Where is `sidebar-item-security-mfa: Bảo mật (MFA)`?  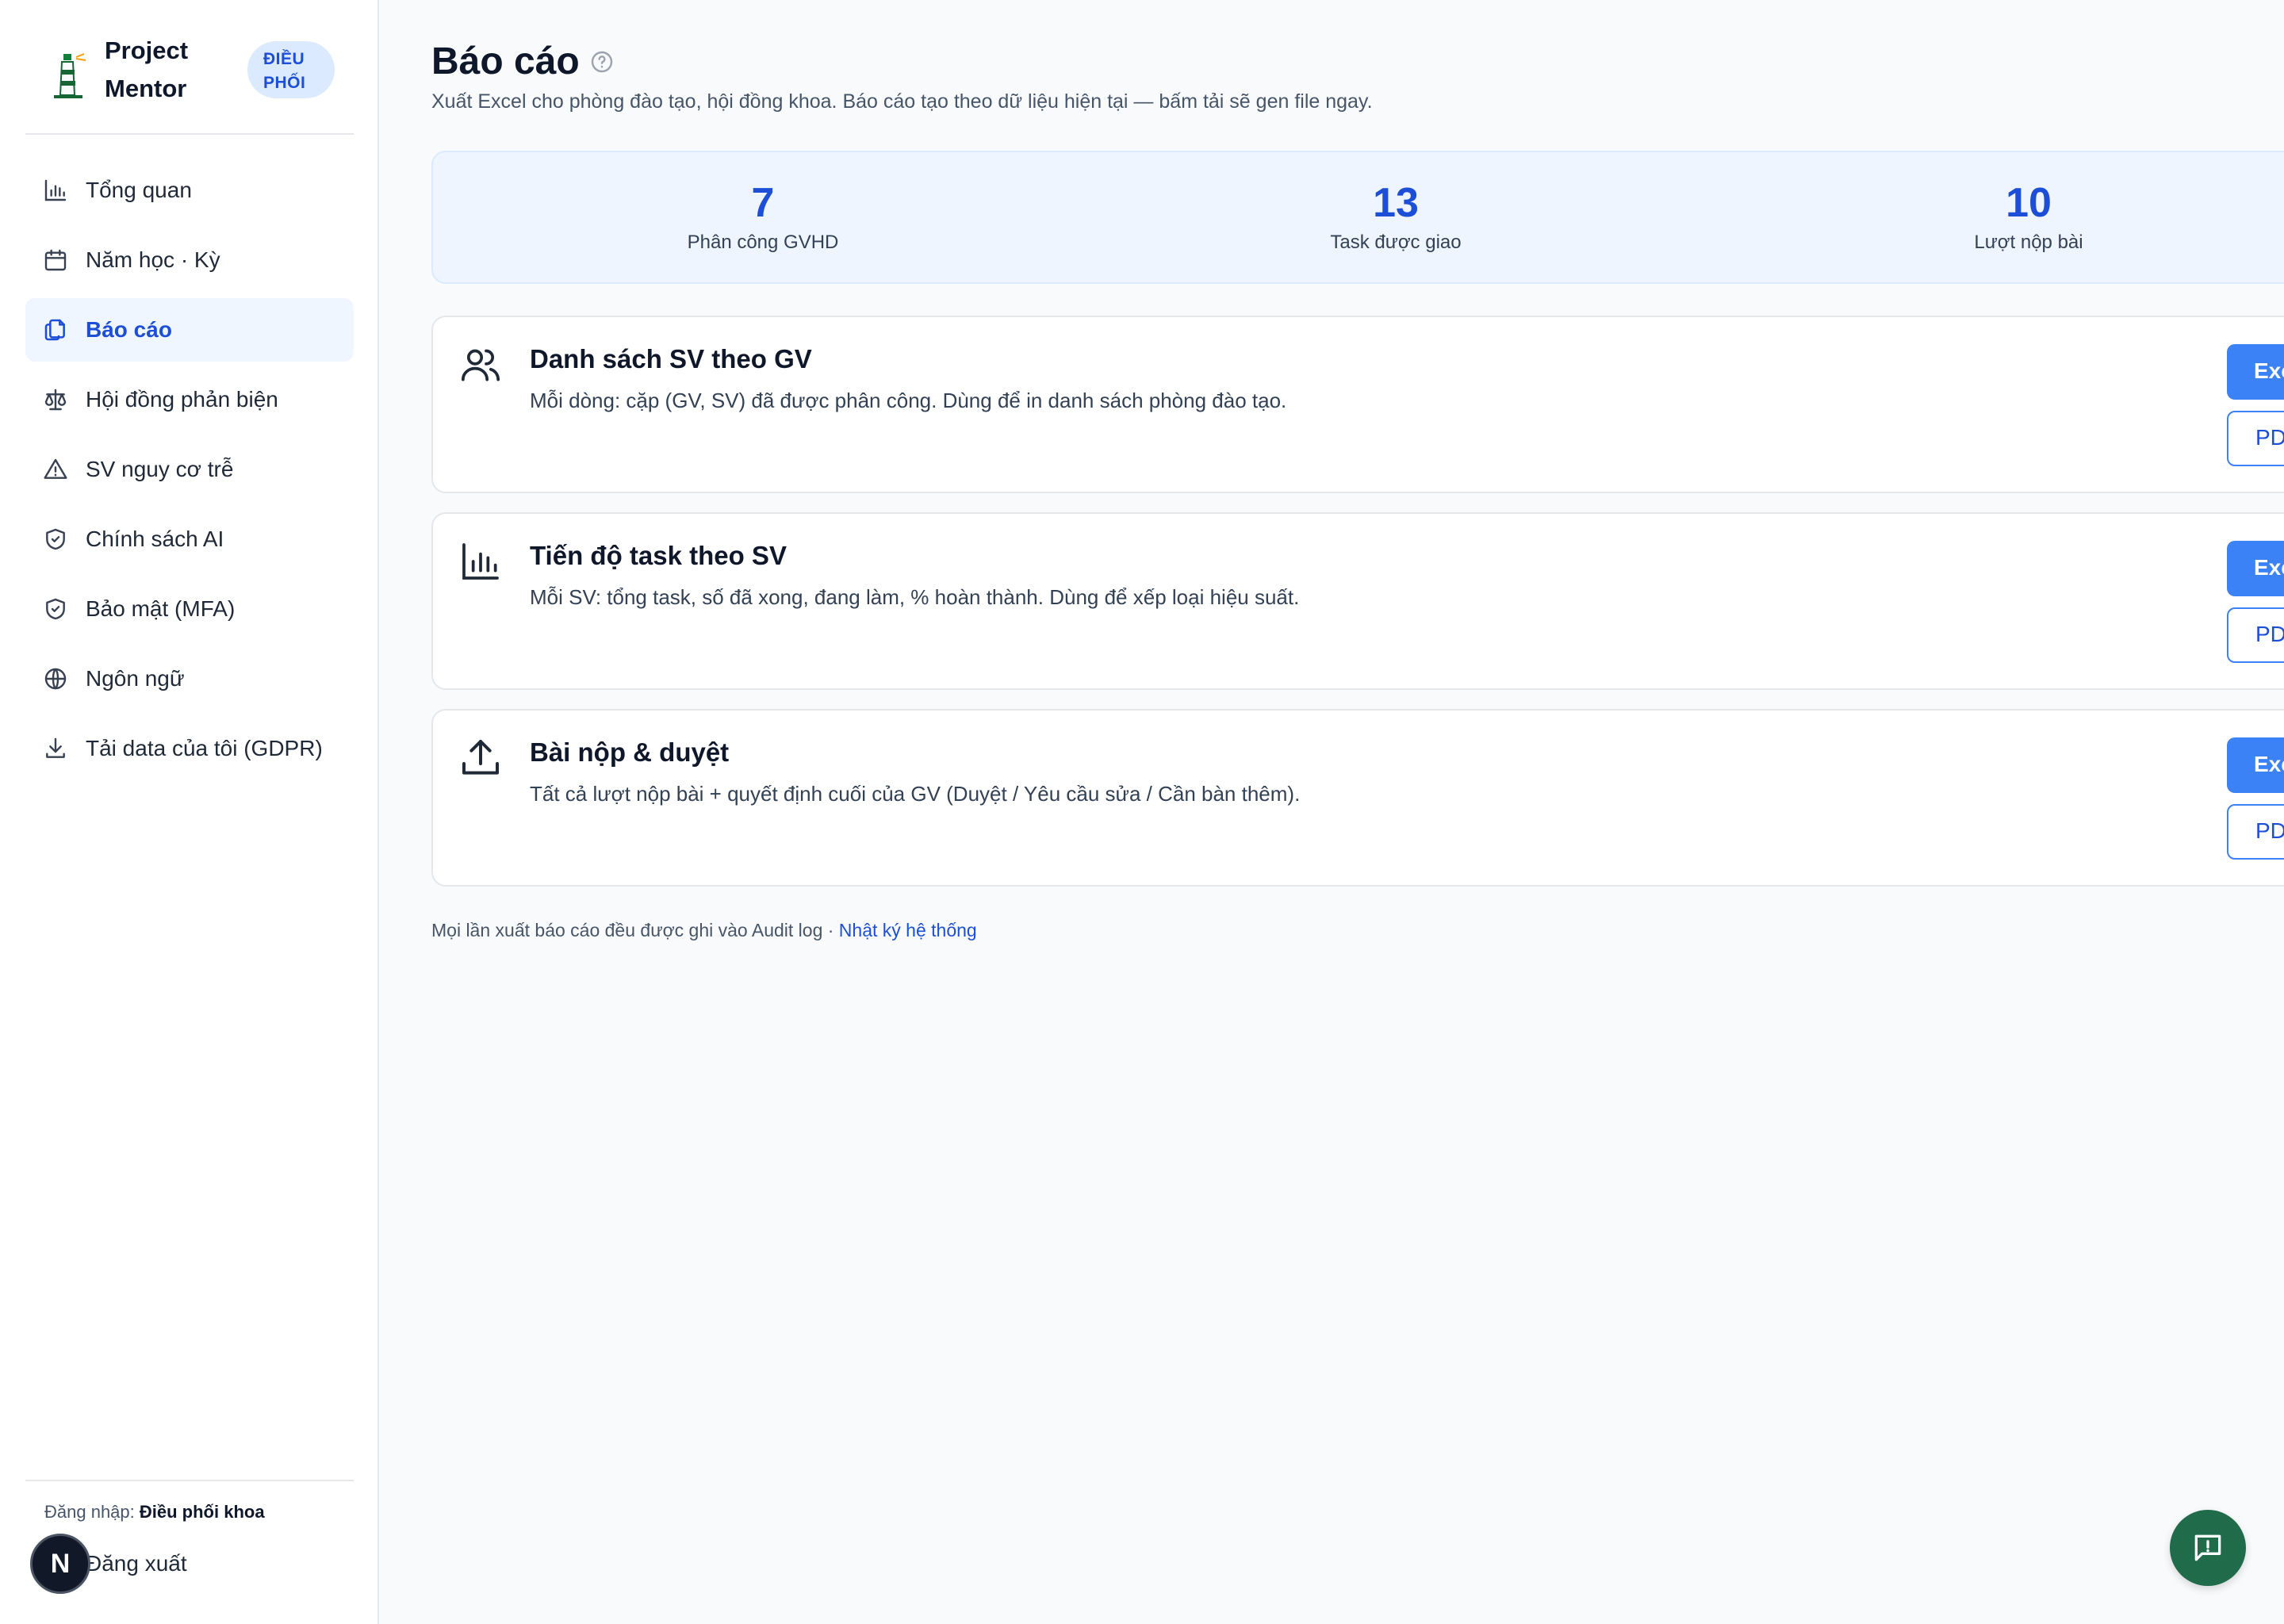 sidebar-item-security-mfa: Bảo mật (MFA) is located at coordinates (189, 609).